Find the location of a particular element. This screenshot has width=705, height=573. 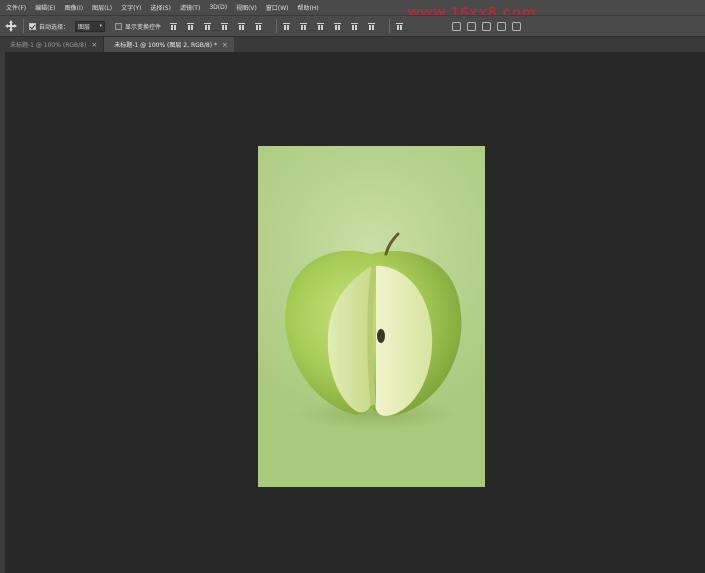

distribute-hcenter-icon is located at coordinates (354, 26).